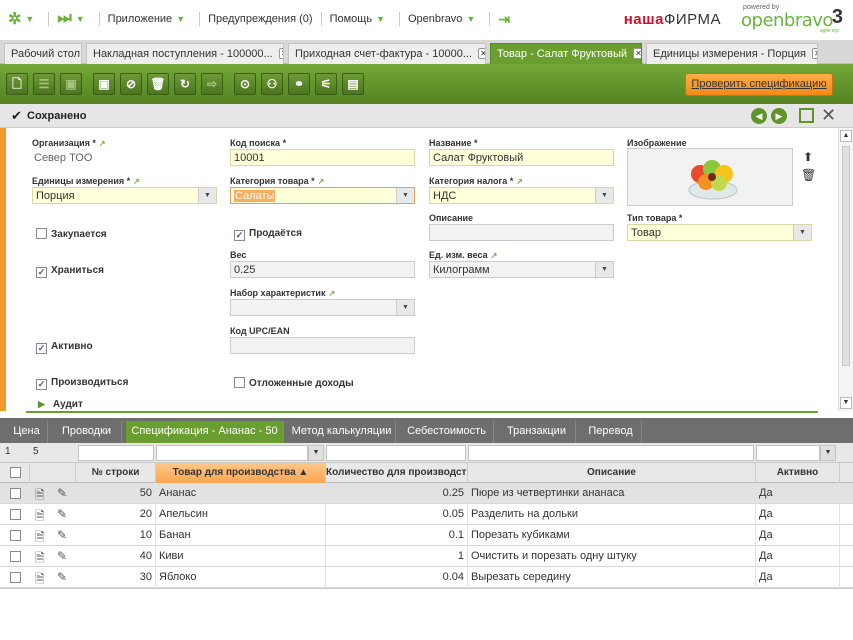 This screenshot has height=640, width=853. Describe the element at coordinates (322, 307) in the screenshot. I see `attribute-set-select: ▼` at that location.